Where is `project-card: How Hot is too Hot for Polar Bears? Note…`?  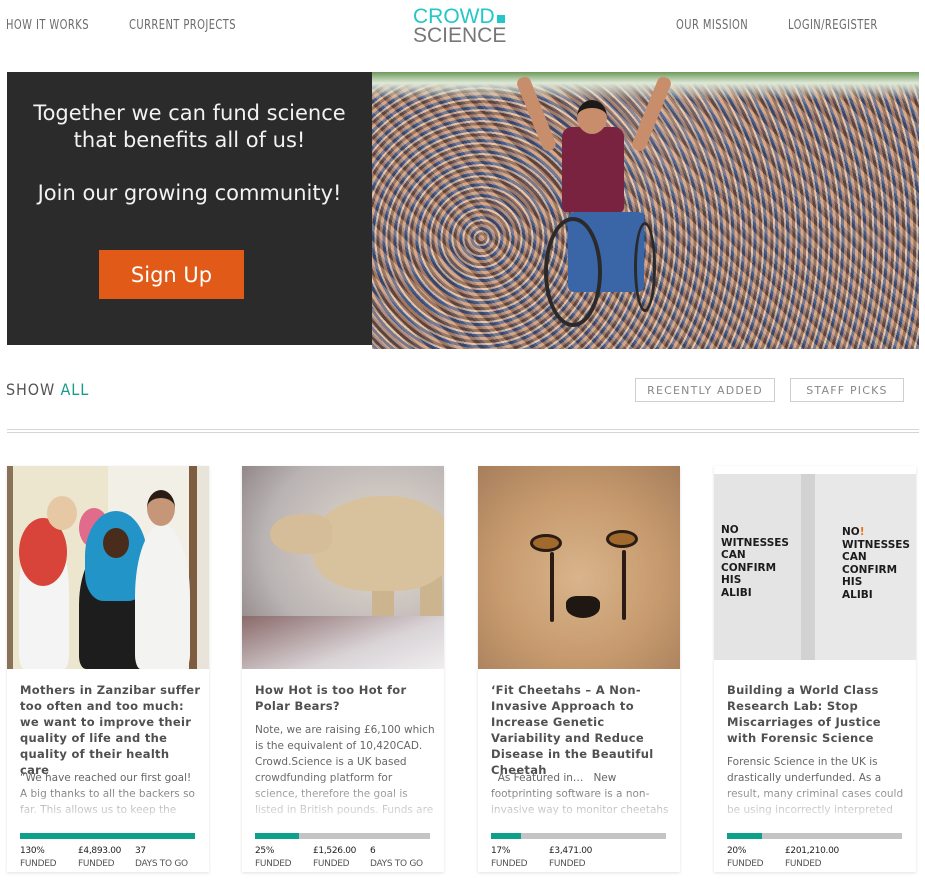 project-card: How Hot is too Hot for Polar Bears? Note… is located at coordinates (343, 669).